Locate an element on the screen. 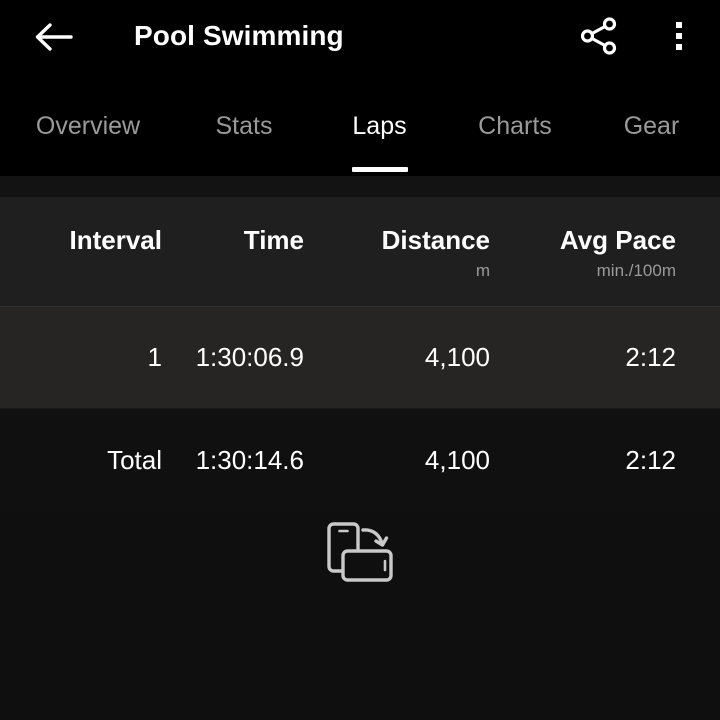  column-header-time-label: Time is located at coordinates (273, 240).